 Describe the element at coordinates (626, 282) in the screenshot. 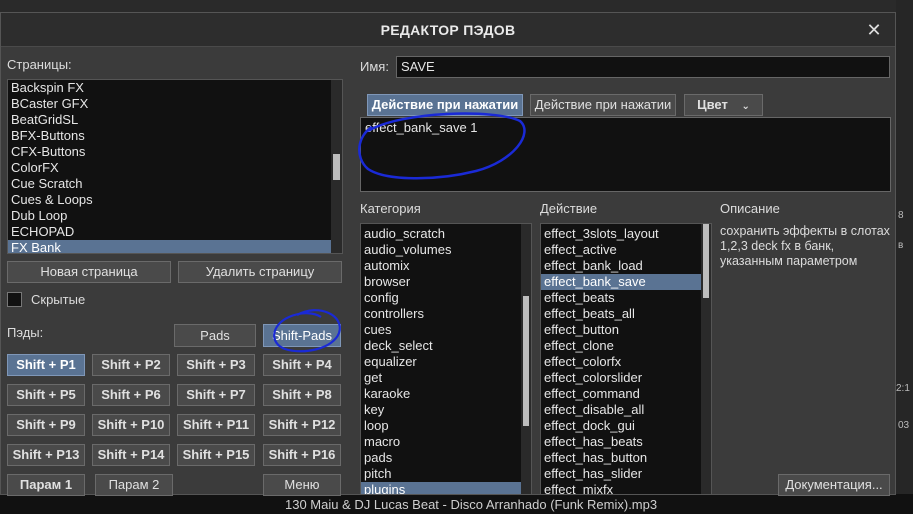

I see `list-item: effect_bank_save` at that location.